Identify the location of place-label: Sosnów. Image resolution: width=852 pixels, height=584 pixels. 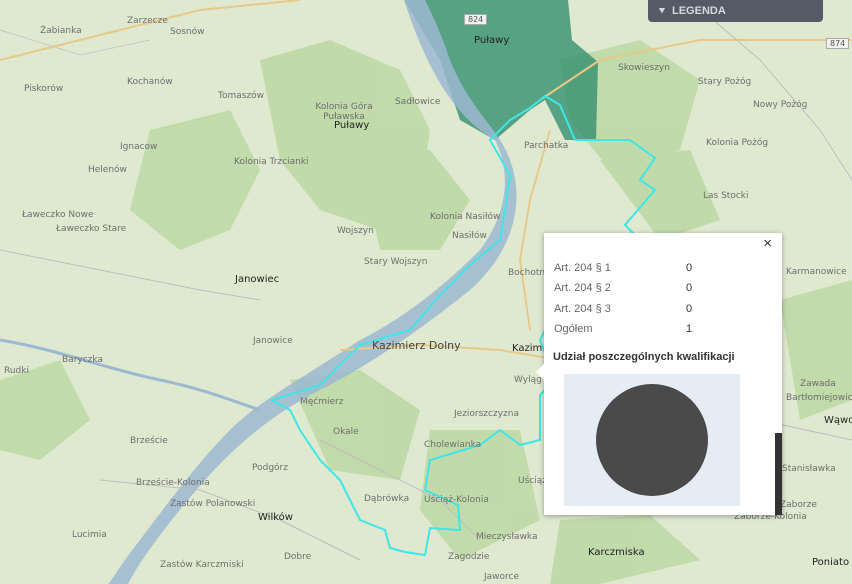
(187, 32).